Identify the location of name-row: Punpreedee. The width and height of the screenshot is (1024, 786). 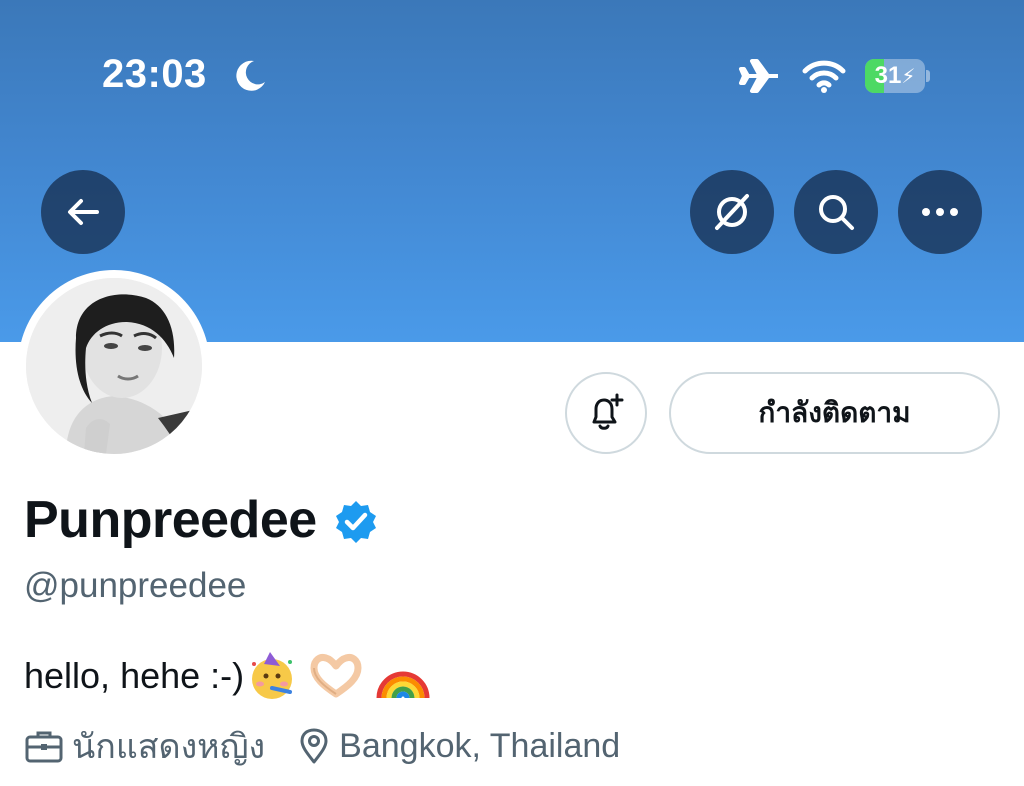
(201, 520).